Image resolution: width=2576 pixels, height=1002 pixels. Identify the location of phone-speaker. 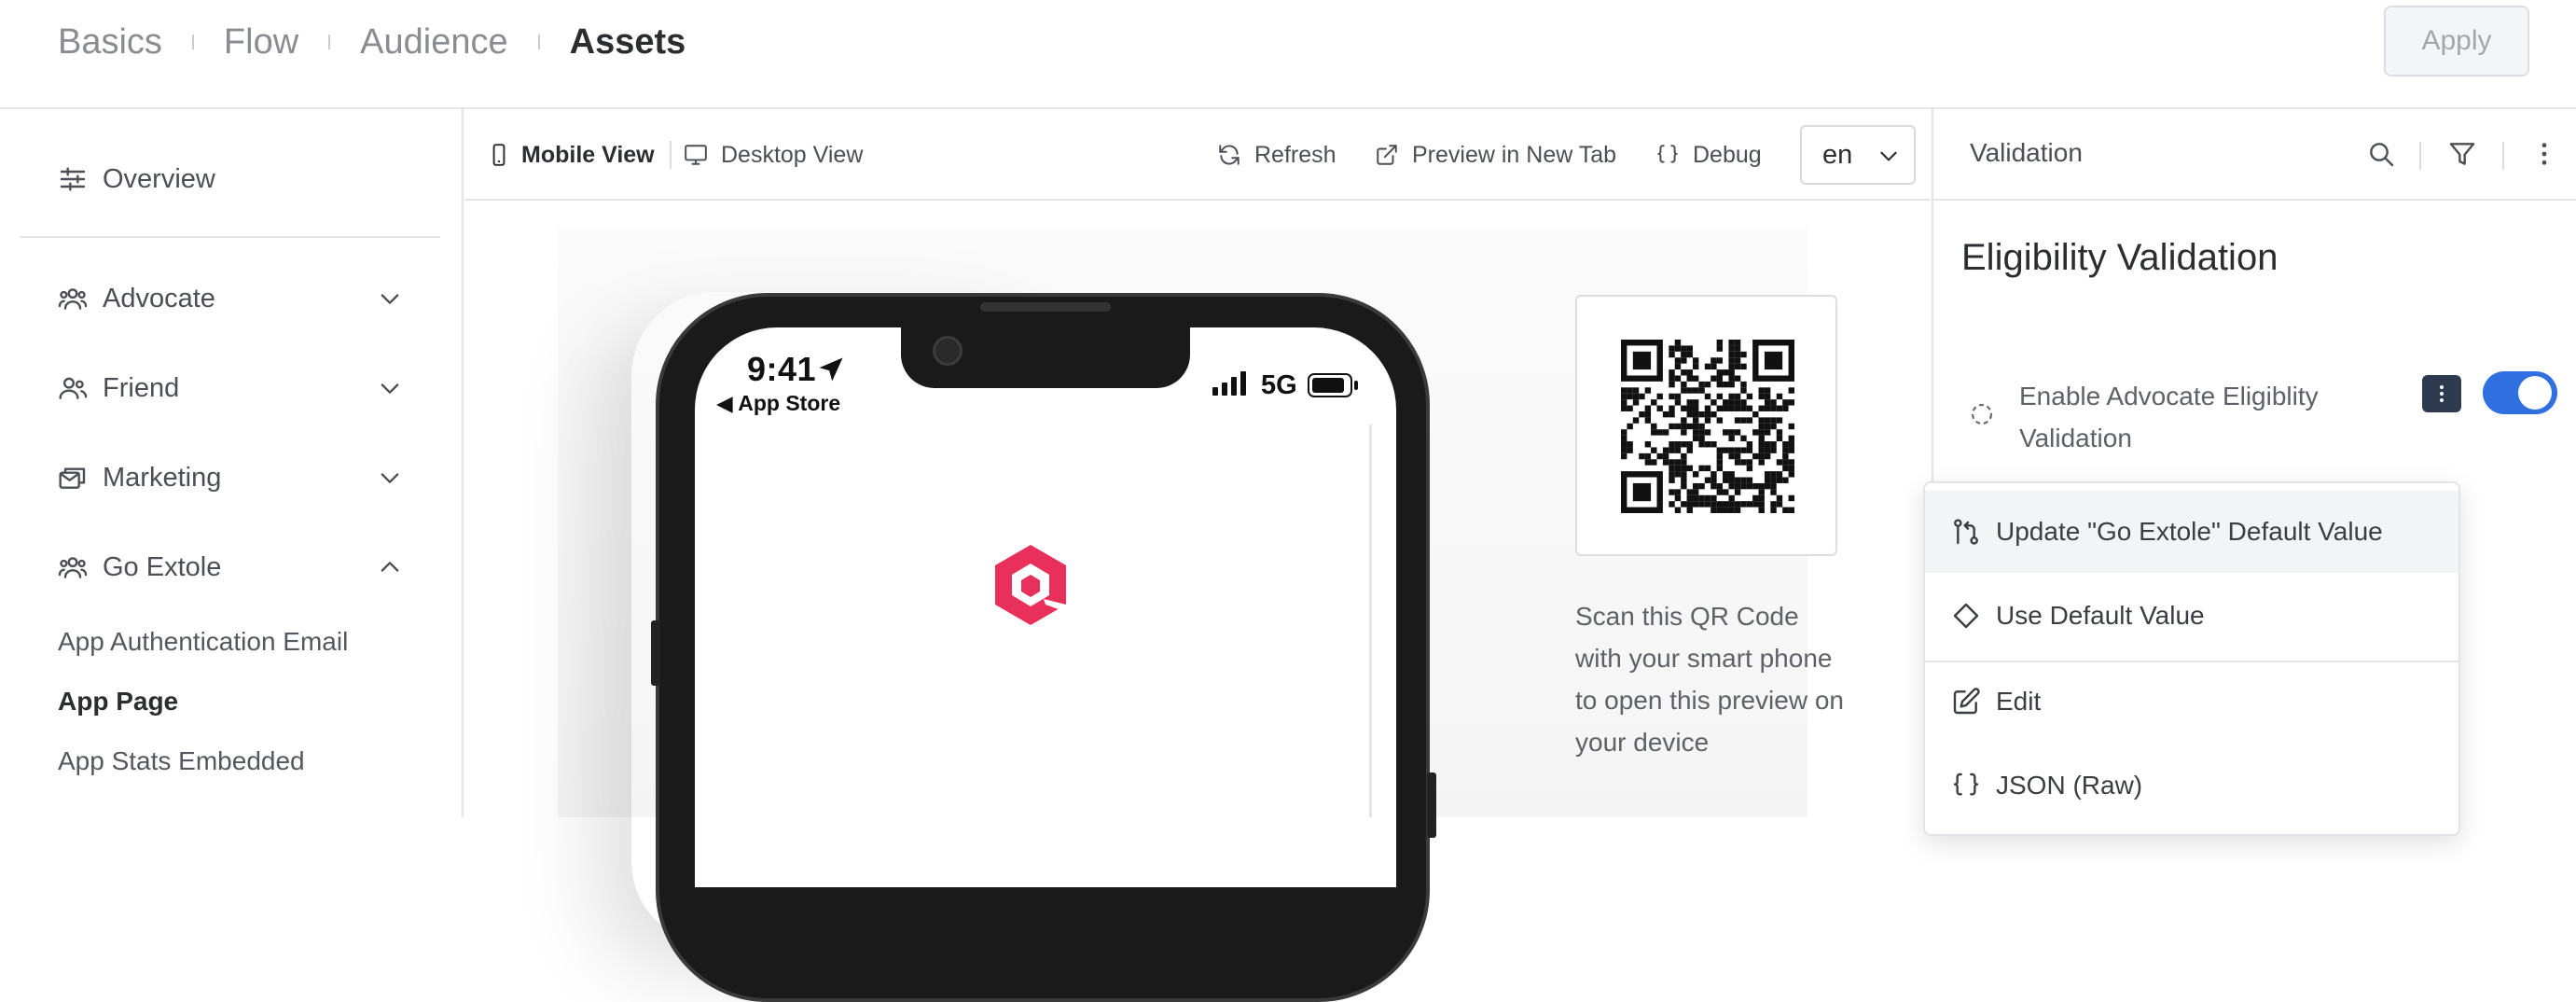
(1045, 307).